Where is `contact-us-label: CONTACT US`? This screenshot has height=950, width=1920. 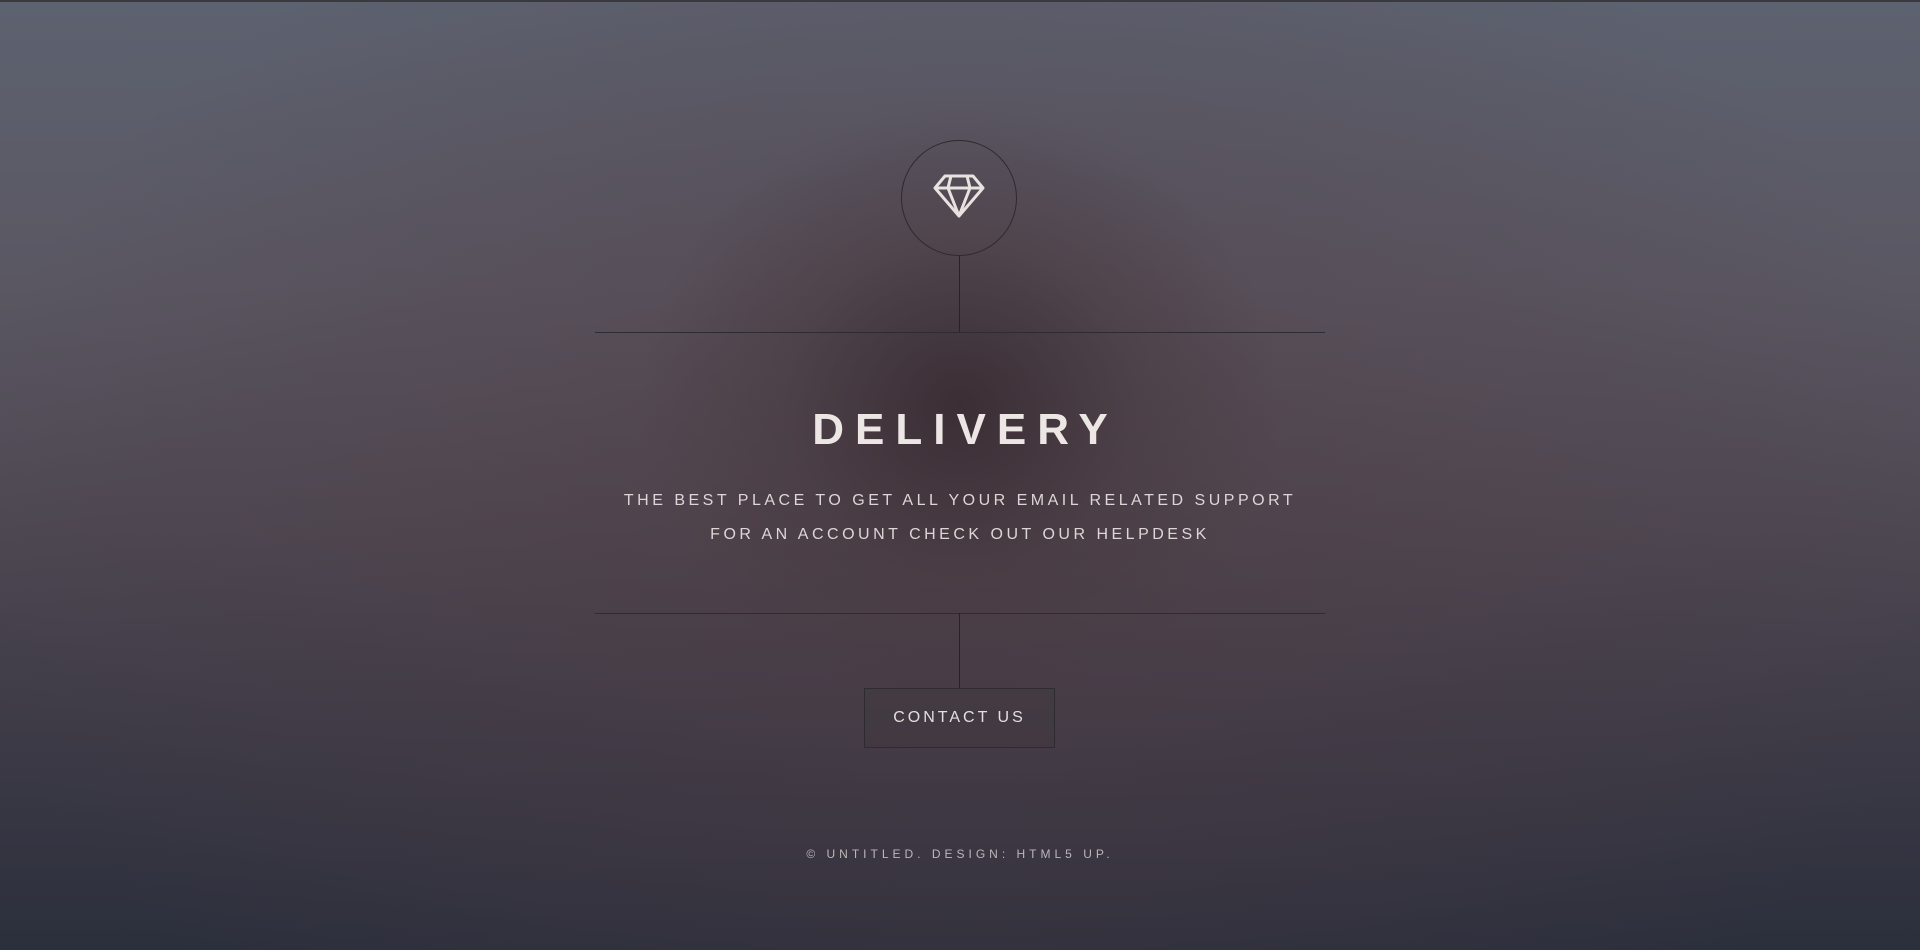
contact-us-label: CONTACT US is located at coordinates (959, 717).